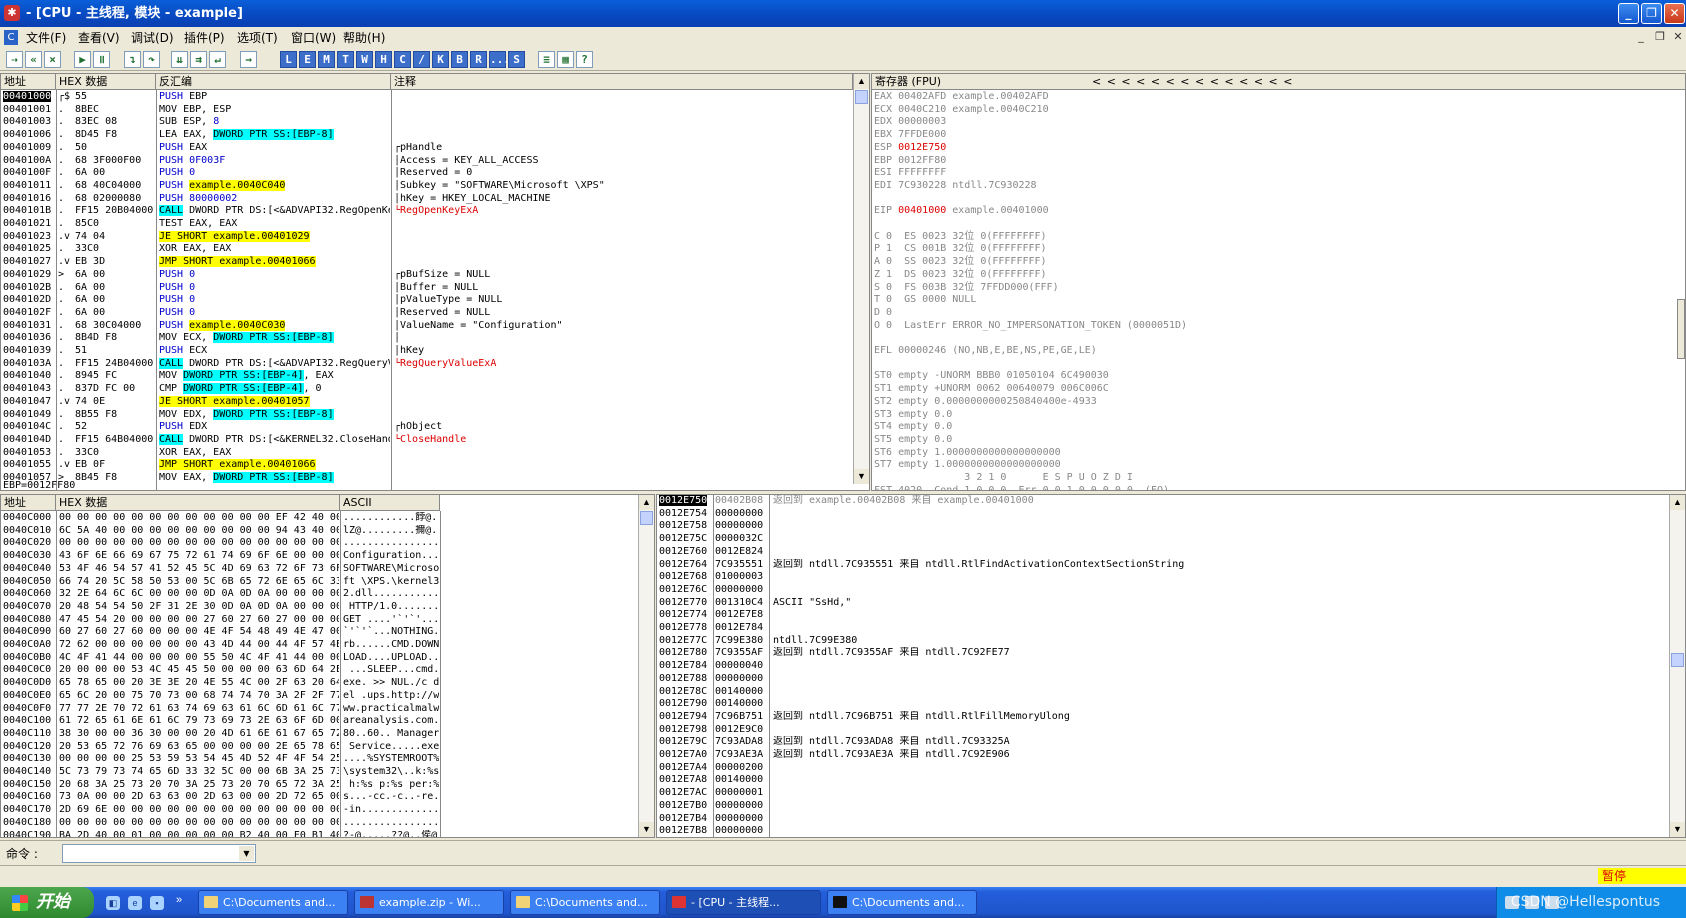 This screenshot has height=918, width=1686. I want to click on disasm-row: 0040100F. 6A 00 PUSH 0 │Reserved = 0, so click(427, 173).